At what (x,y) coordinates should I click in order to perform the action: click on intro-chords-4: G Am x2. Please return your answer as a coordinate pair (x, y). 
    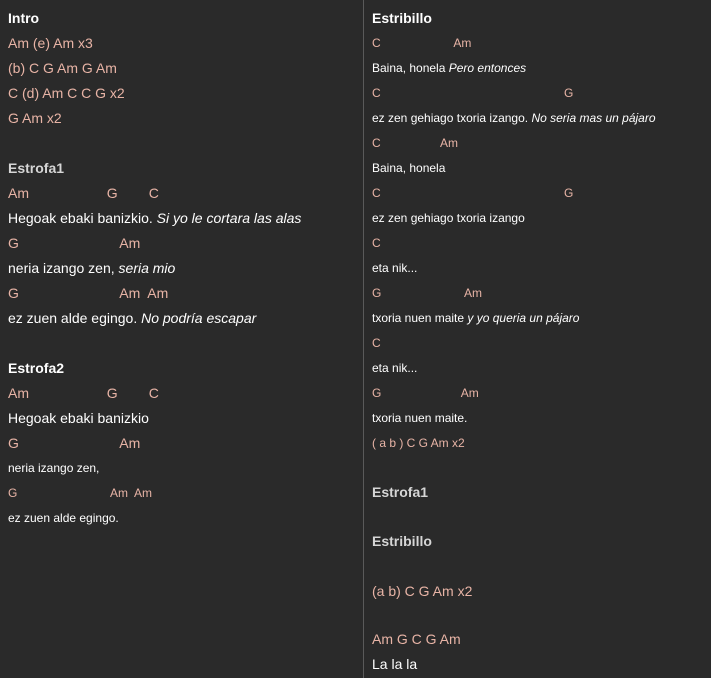
    Looking at the image, I should click on (35, 118).